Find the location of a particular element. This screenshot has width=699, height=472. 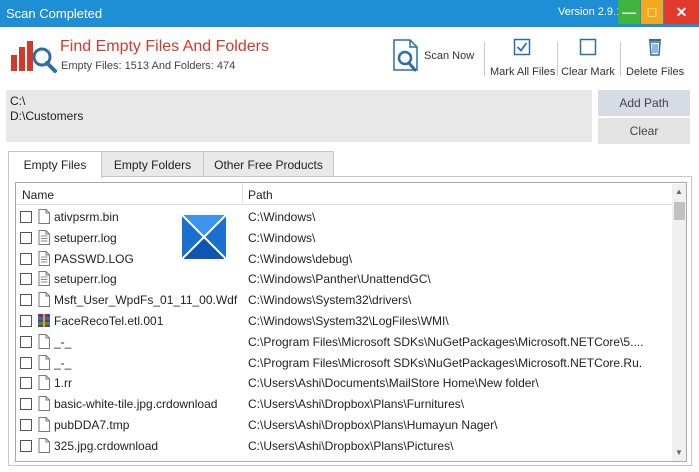

minimize-icon: — is located at coordinates (629, 12).